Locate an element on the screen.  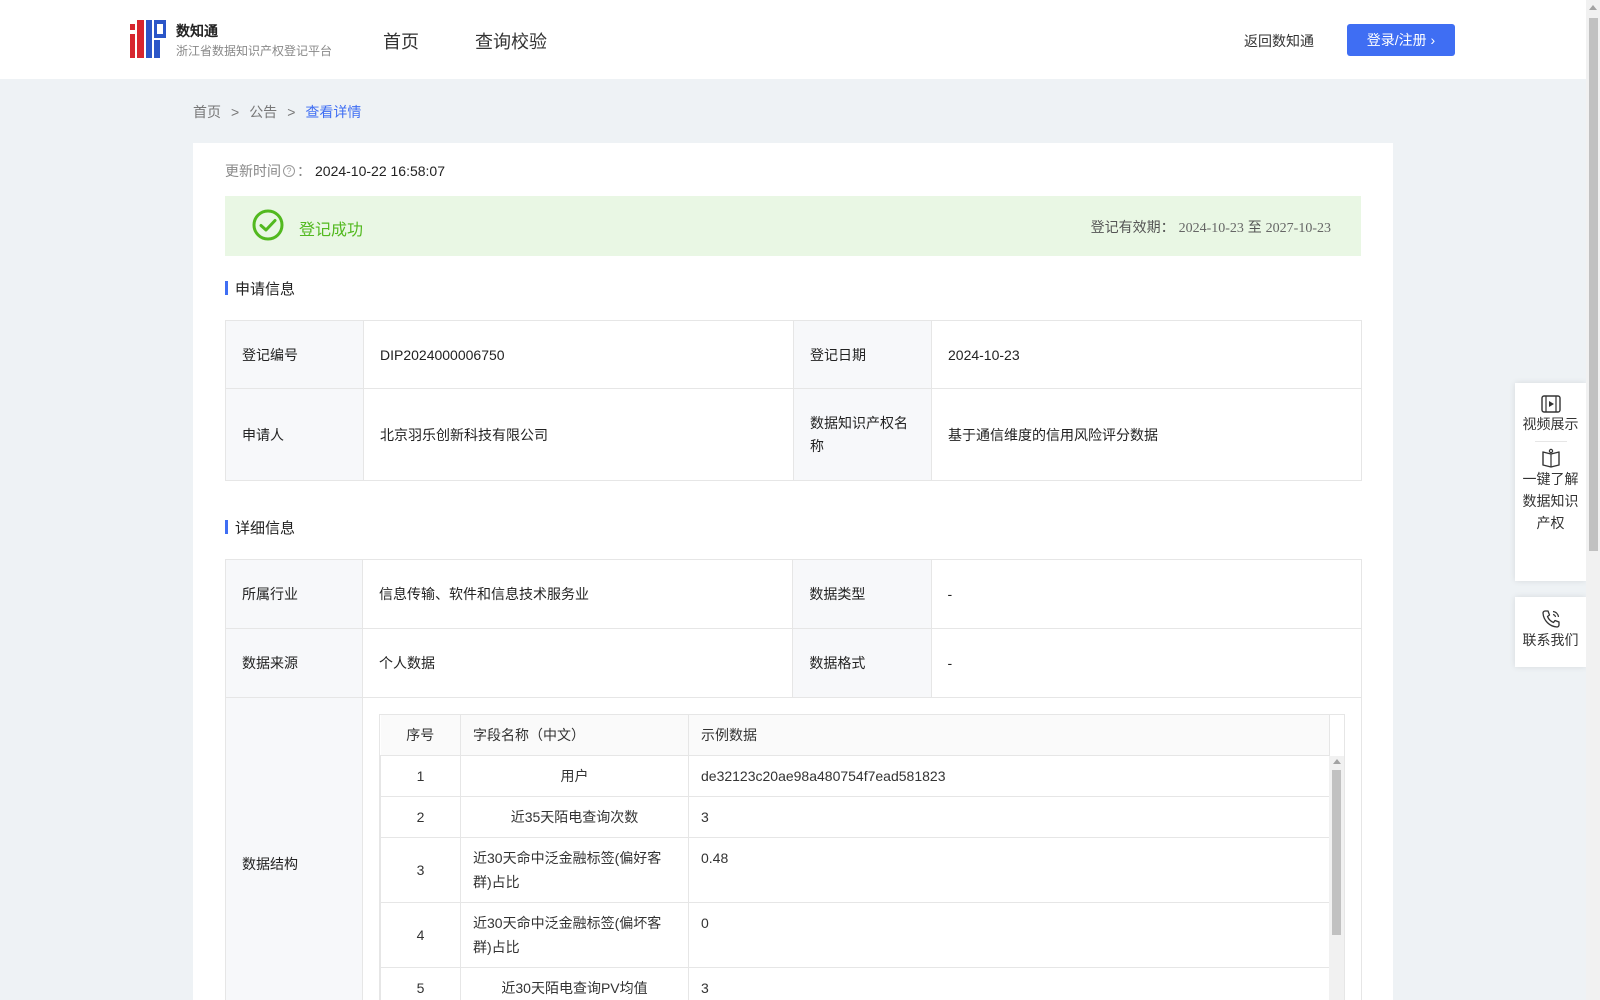
row-no: 3 is located at coordinates (420, 869).